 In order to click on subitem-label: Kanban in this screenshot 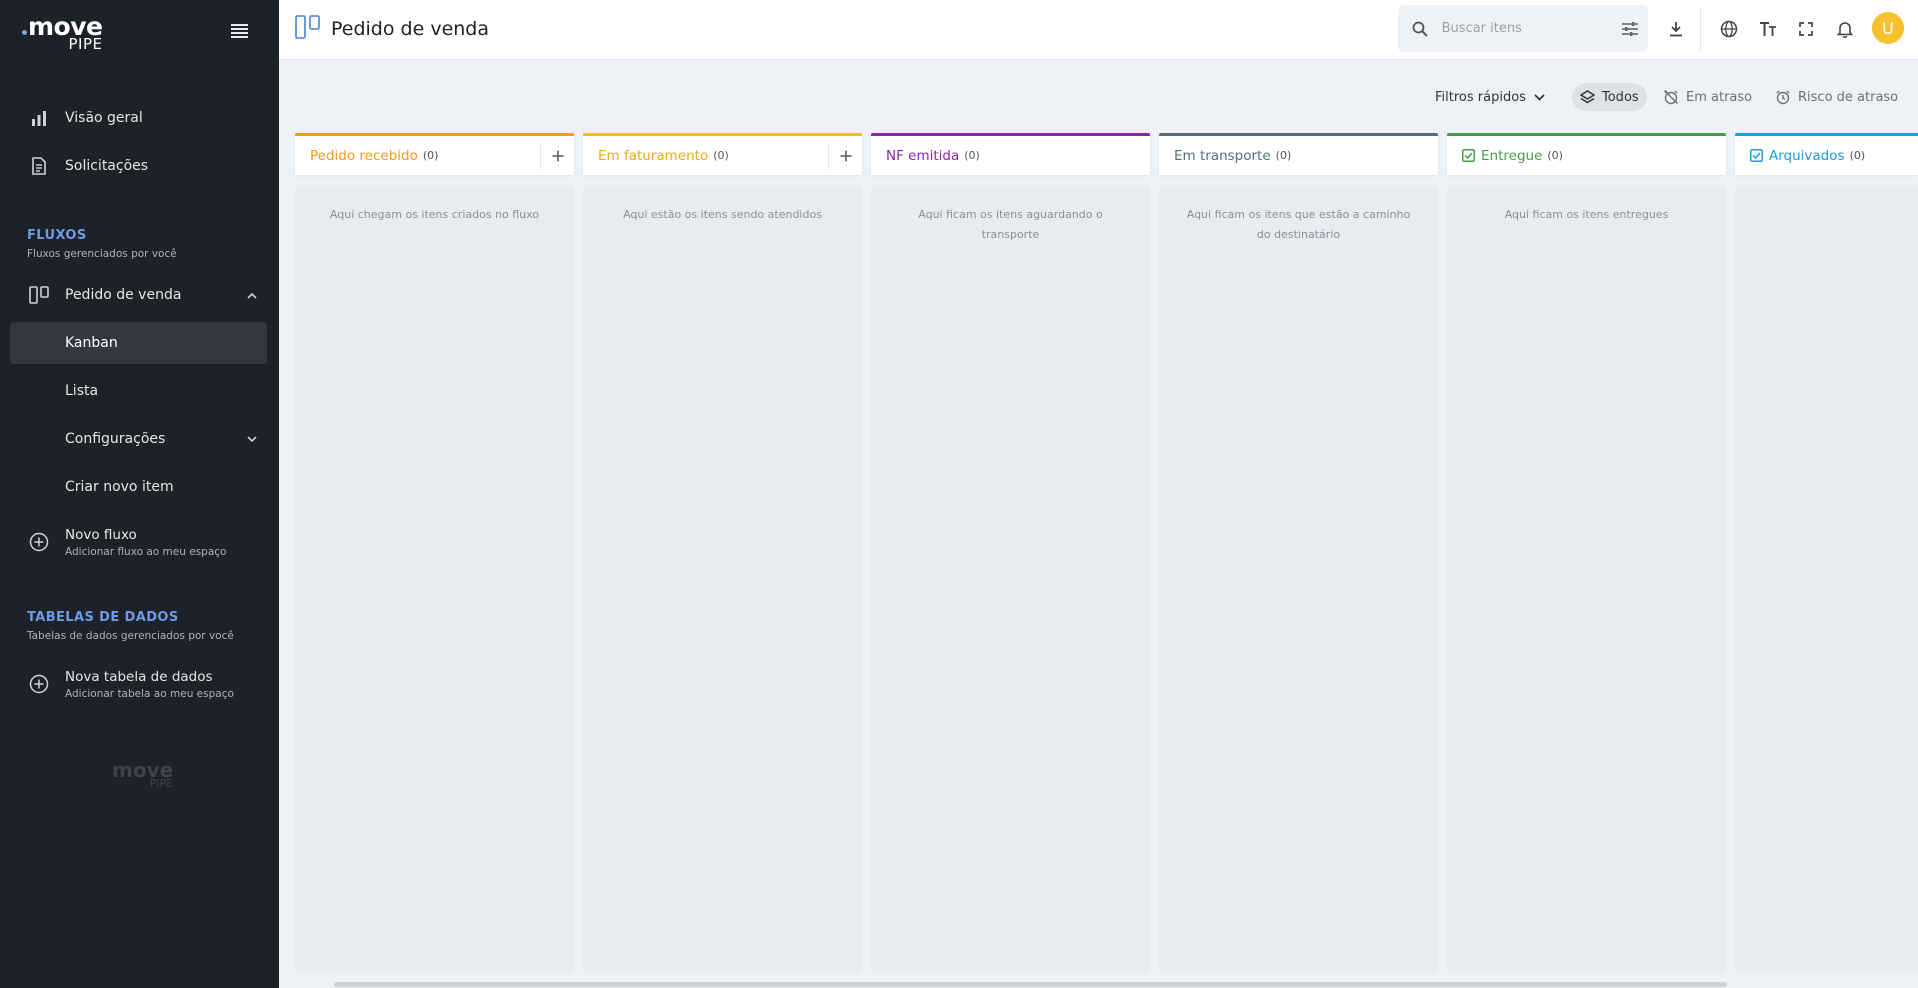, I will do `click(91, 343)`.